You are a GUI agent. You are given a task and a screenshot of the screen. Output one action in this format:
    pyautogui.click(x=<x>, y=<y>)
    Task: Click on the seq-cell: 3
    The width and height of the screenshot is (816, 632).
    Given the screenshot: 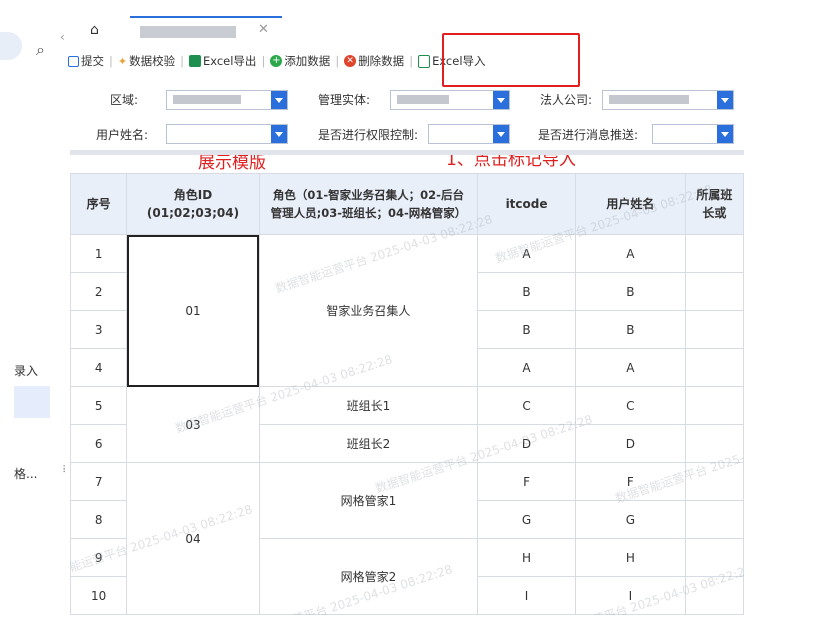 What is the action you would take?
    pyautogui.click(x=99, y=329)
    